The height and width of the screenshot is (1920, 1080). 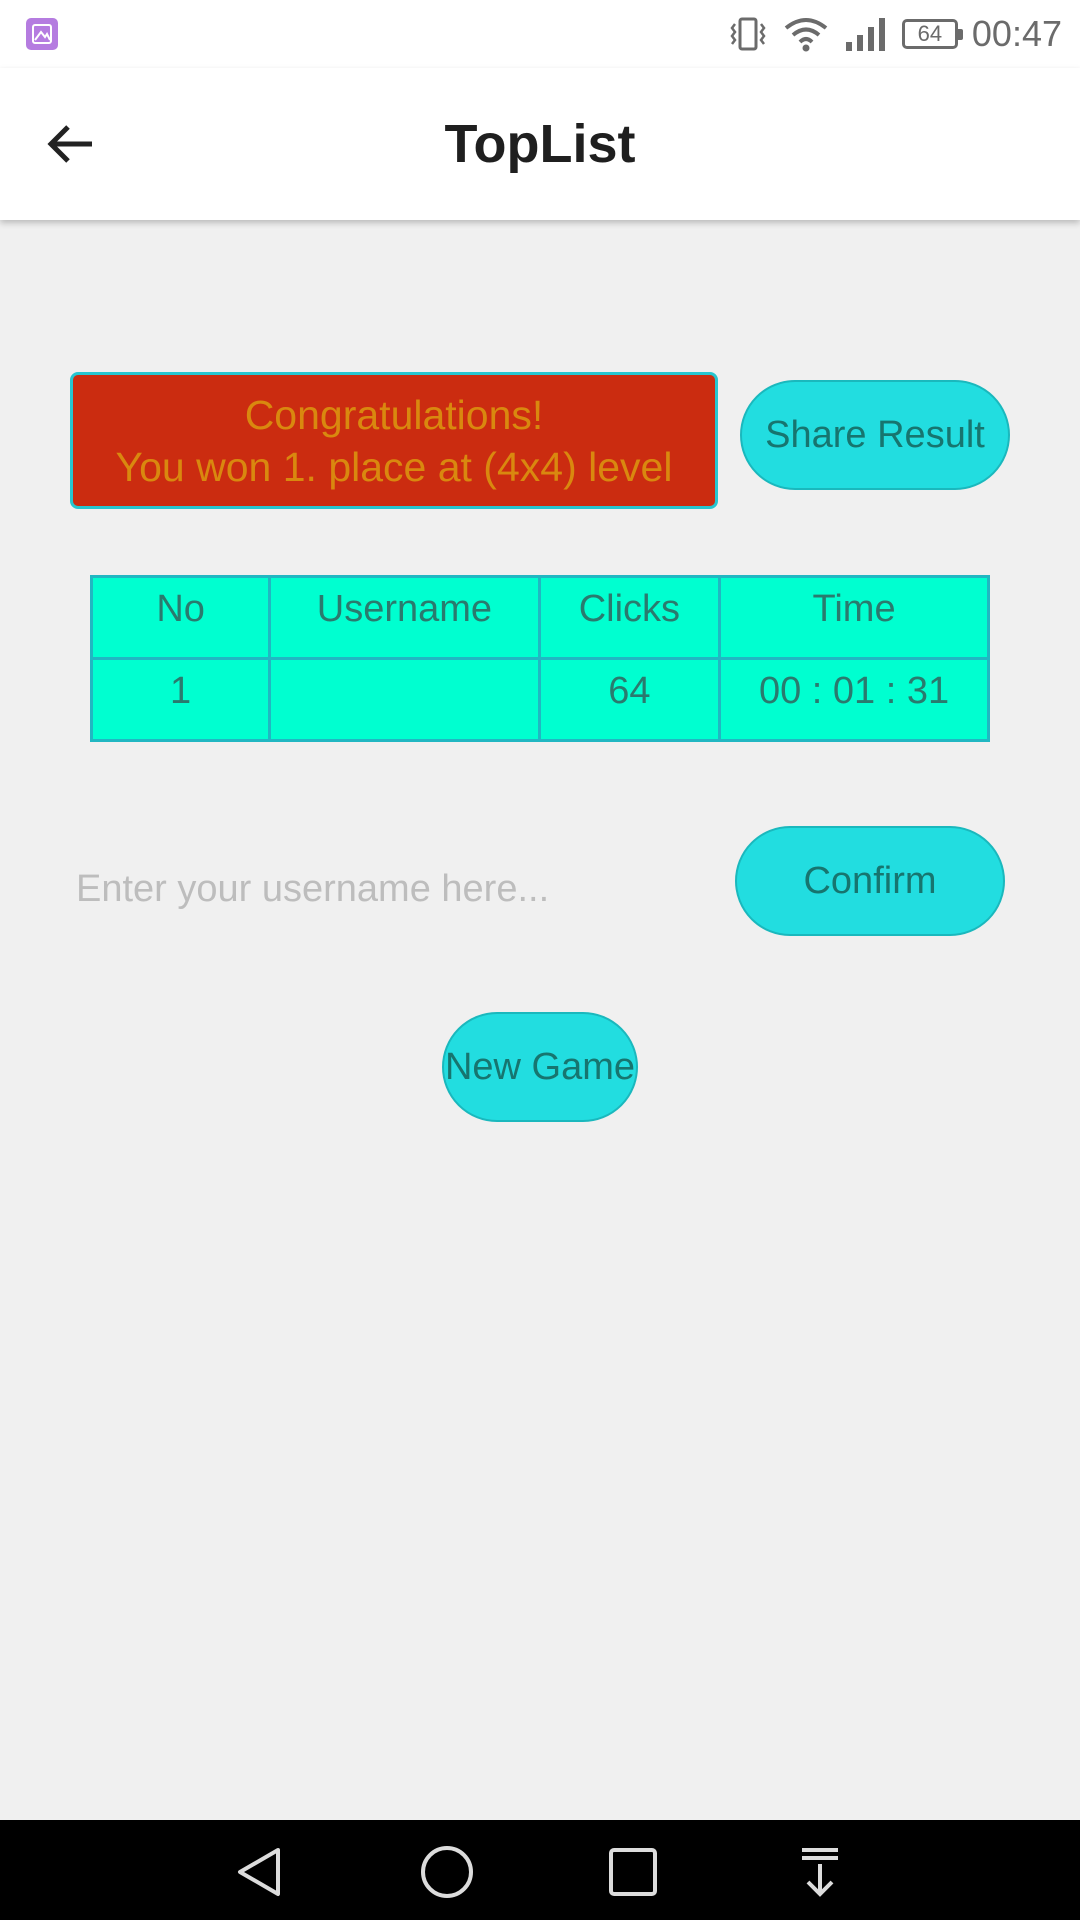 What do you see at coordinates (42, 34) in the screenshot?
I see `gallery-notification-icon` at bounding box center [42, 34].